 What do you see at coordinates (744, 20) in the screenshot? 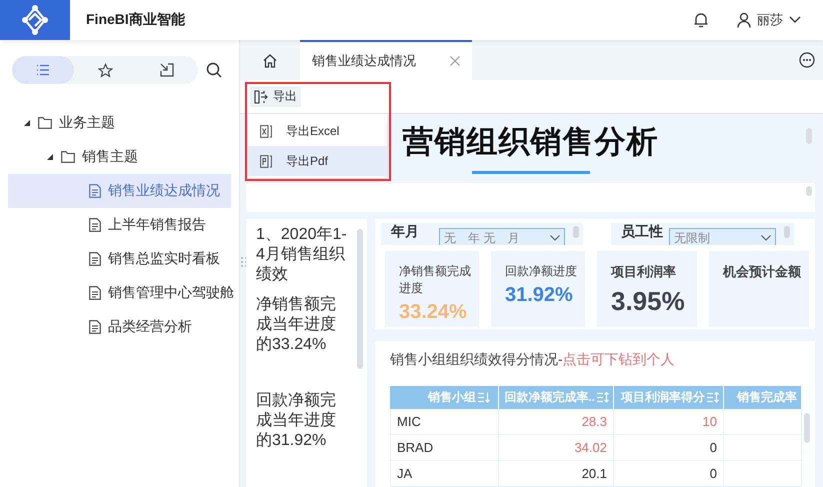
I see `user-icon` at bounding box center [744, 20].